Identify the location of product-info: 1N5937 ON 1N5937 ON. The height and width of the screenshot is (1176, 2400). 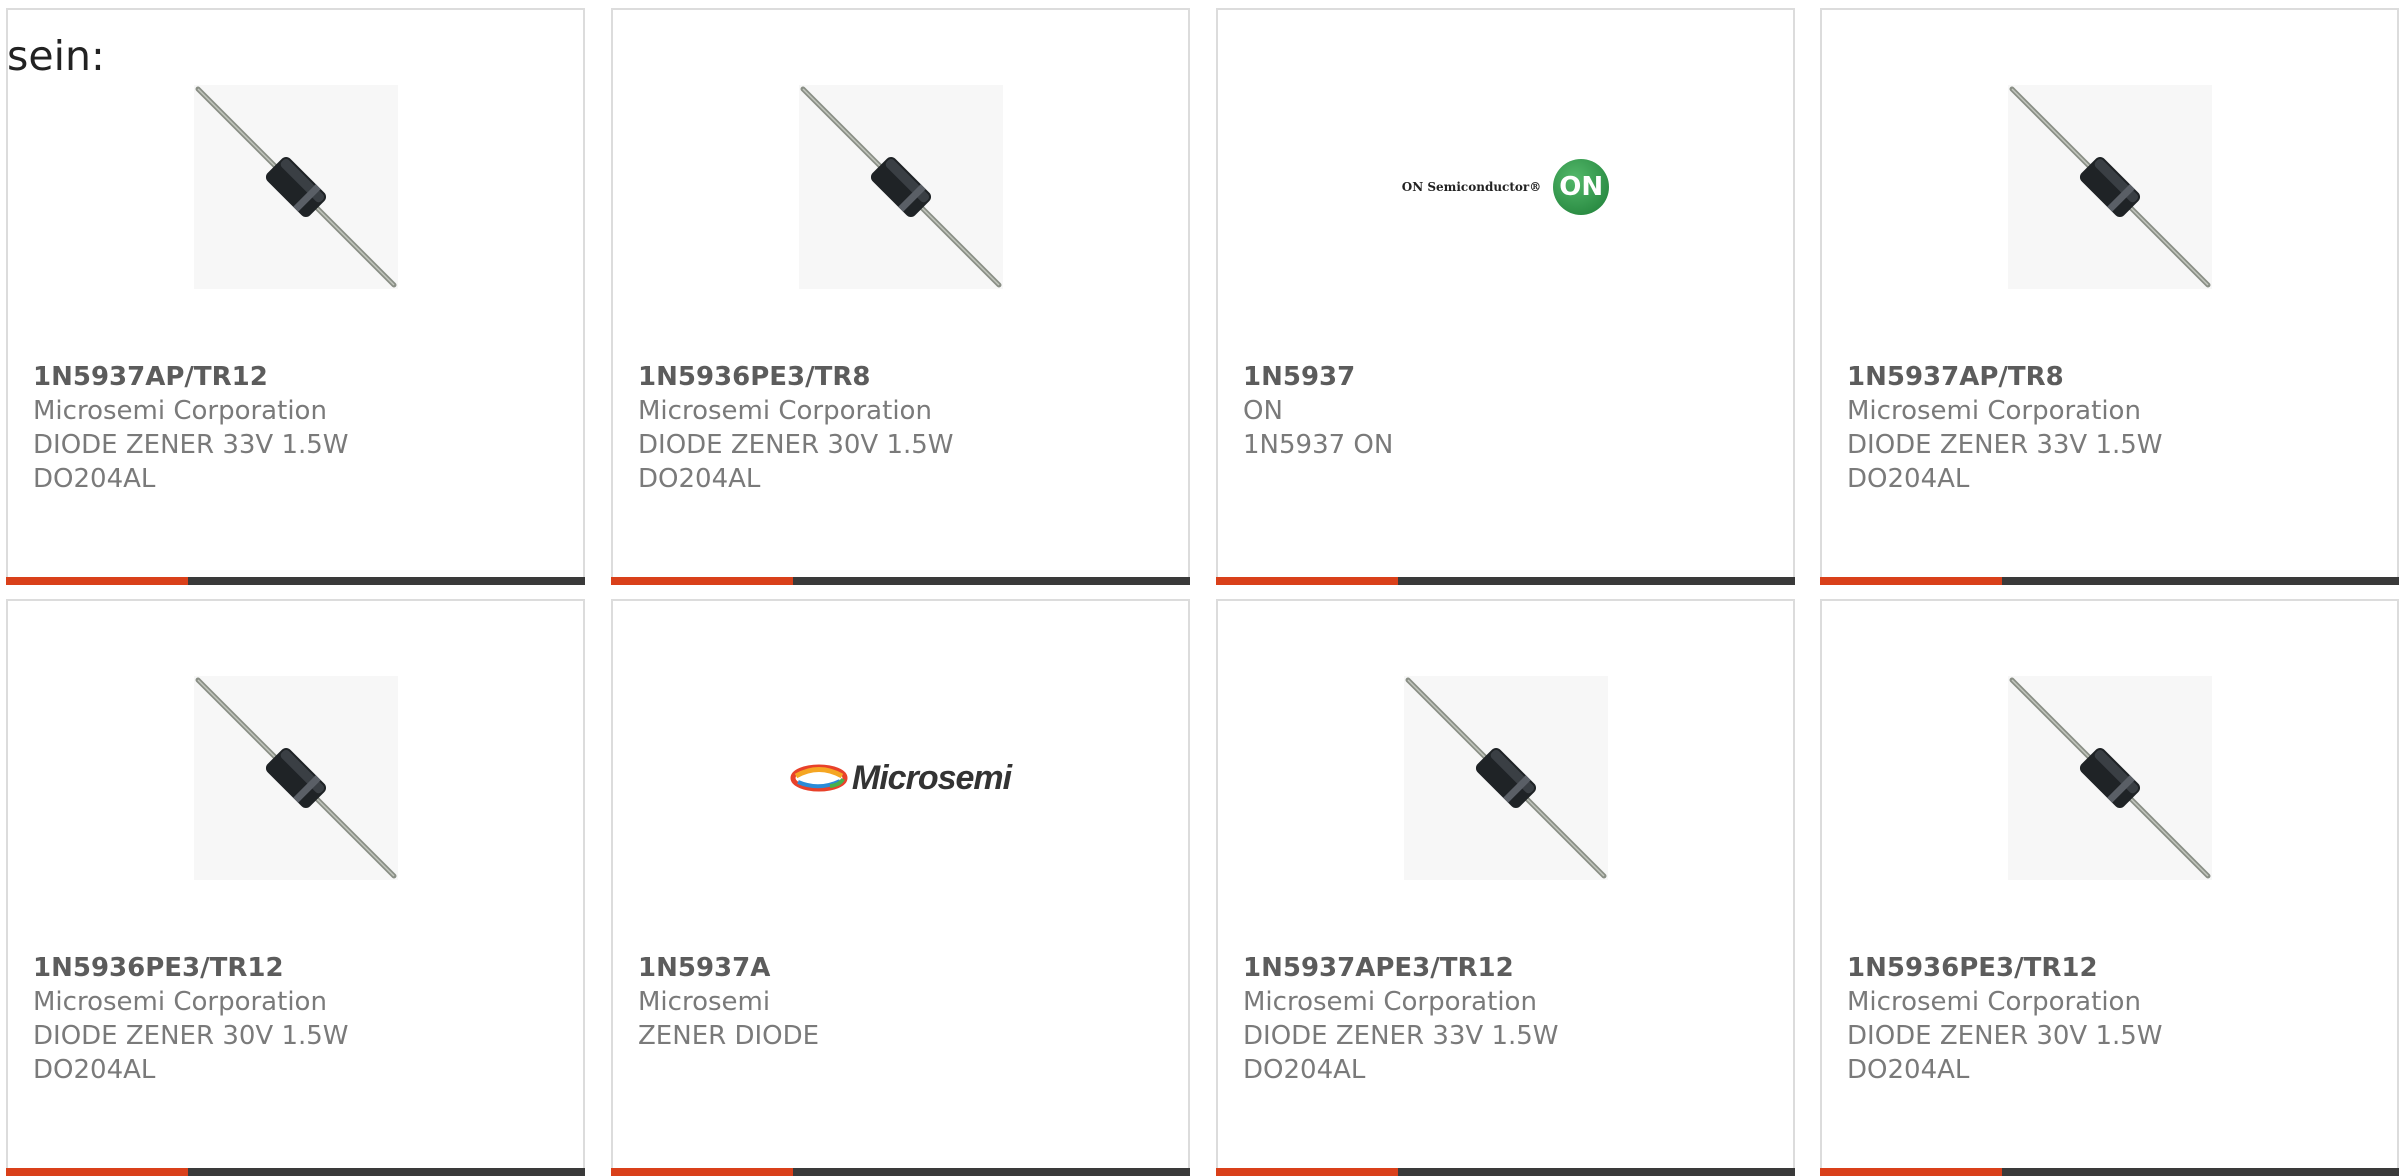
(1318, 411).